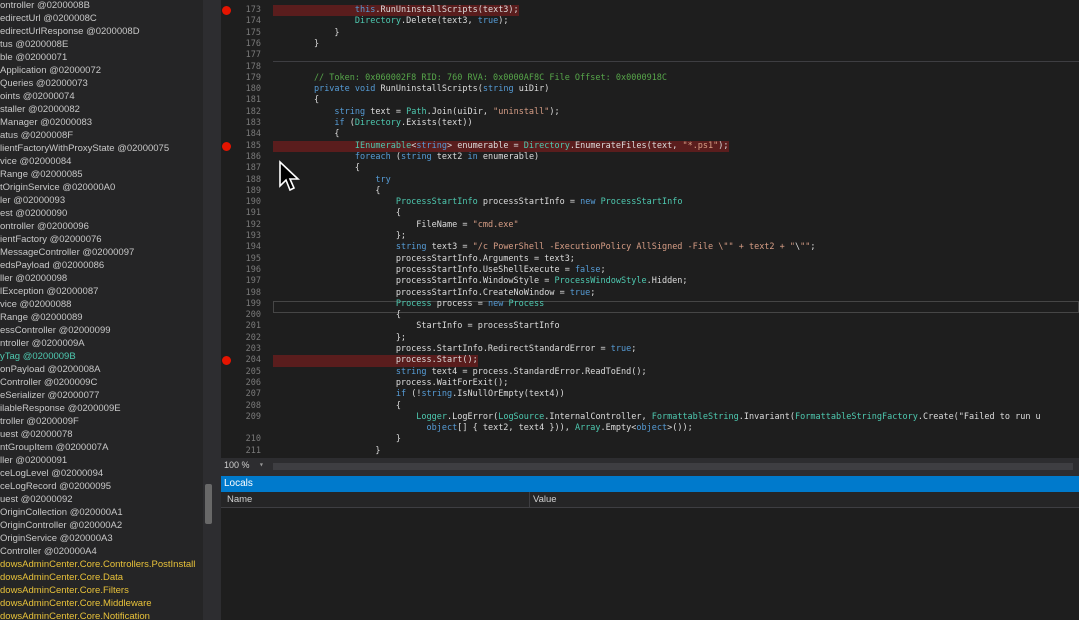  I want to click on tree-item: dowsAdminCenter.Core.Middleware, so click(76, 603).